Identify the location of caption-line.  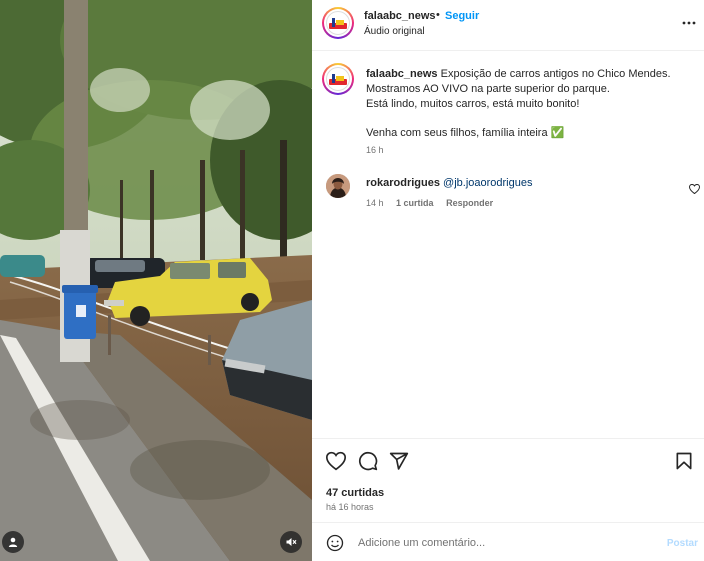
(526, 119).